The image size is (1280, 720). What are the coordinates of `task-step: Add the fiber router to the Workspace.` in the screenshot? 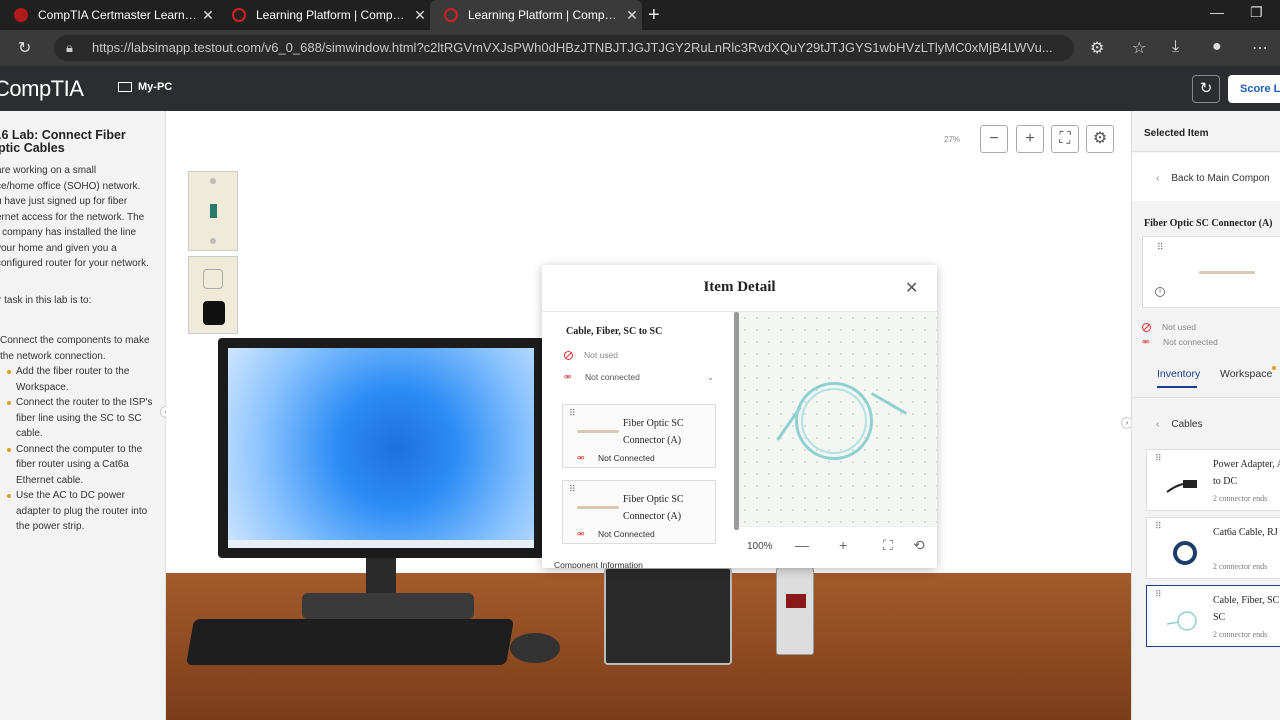 It's located at (82, 379).